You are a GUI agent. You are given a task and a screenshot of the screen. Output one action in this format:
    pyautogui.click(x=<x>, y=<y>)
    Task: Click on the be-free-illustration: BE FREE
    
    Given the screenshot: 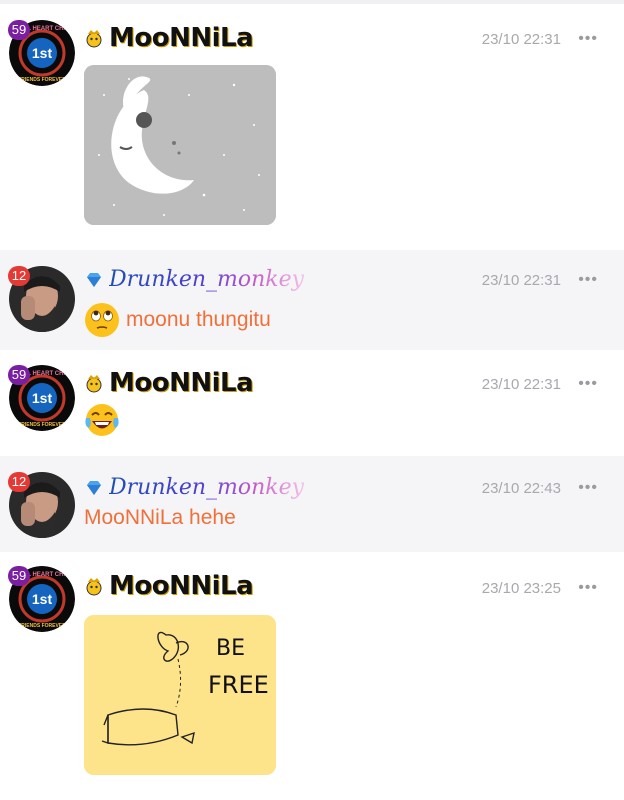 What is the action you would take?
    pyautogui.click(x=180, y=695)
    